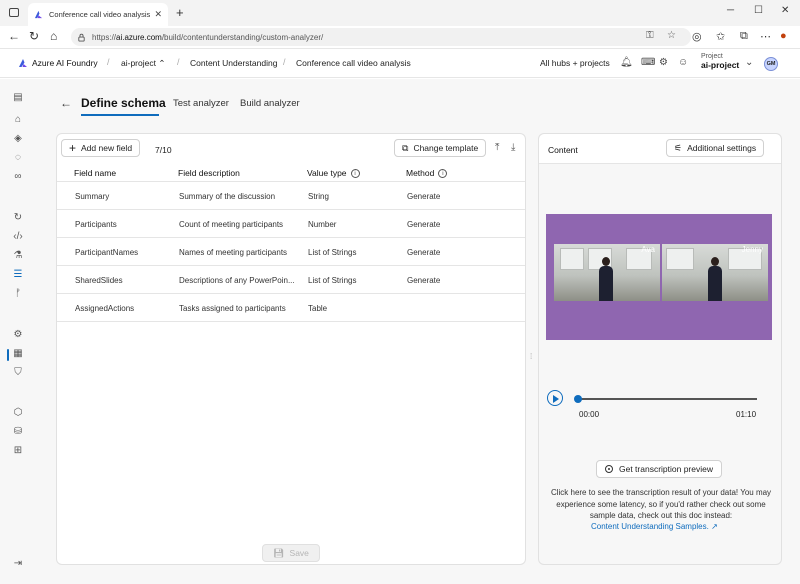 Image resolution: width=800 pixels, height=584 pixels. I want to click on tuning-icon: ↻, so click(18, 218).